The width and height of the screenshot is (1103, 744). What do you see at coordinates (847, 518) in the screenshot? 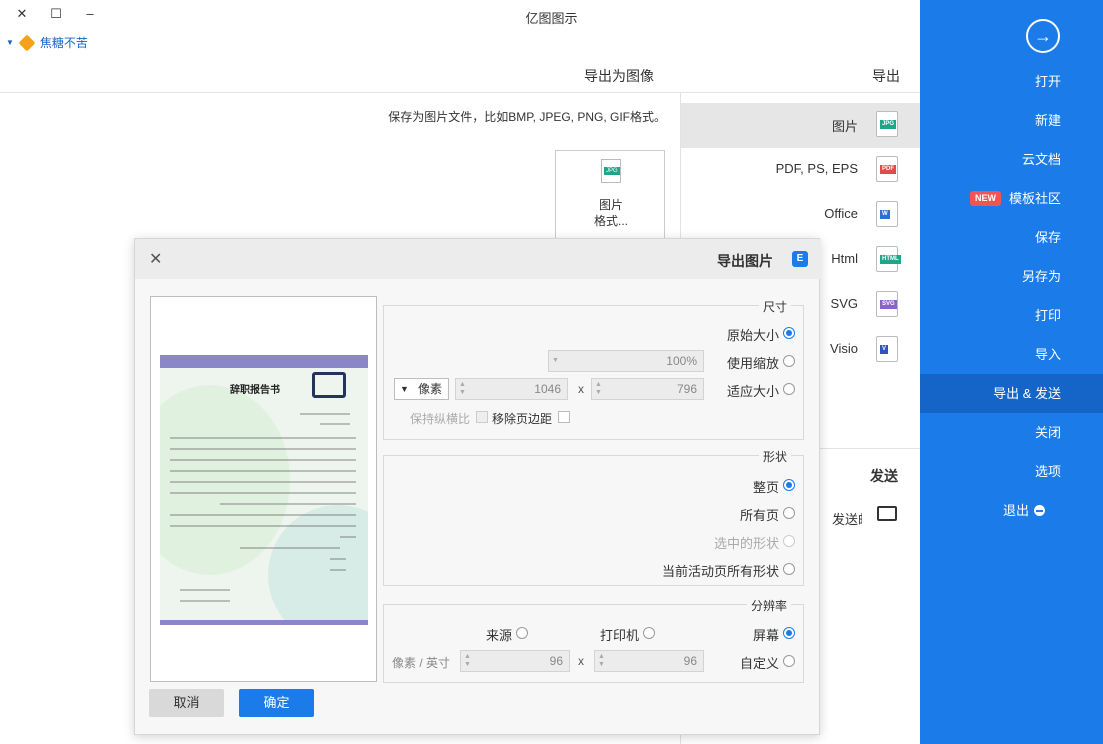
I see `send-email-item: 发送邮件` at bounding box center [847, 518].